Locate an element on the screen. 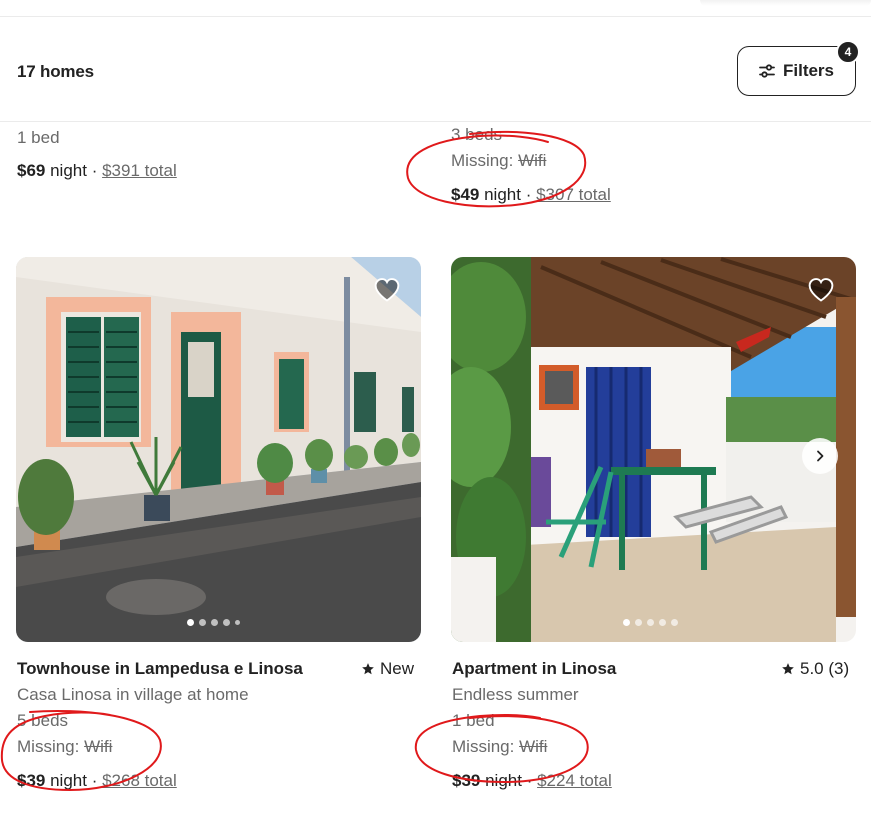 The image size is (871, 830). listing-2-price-line: $49 night · $307 total is located at coordinates (531, 195).